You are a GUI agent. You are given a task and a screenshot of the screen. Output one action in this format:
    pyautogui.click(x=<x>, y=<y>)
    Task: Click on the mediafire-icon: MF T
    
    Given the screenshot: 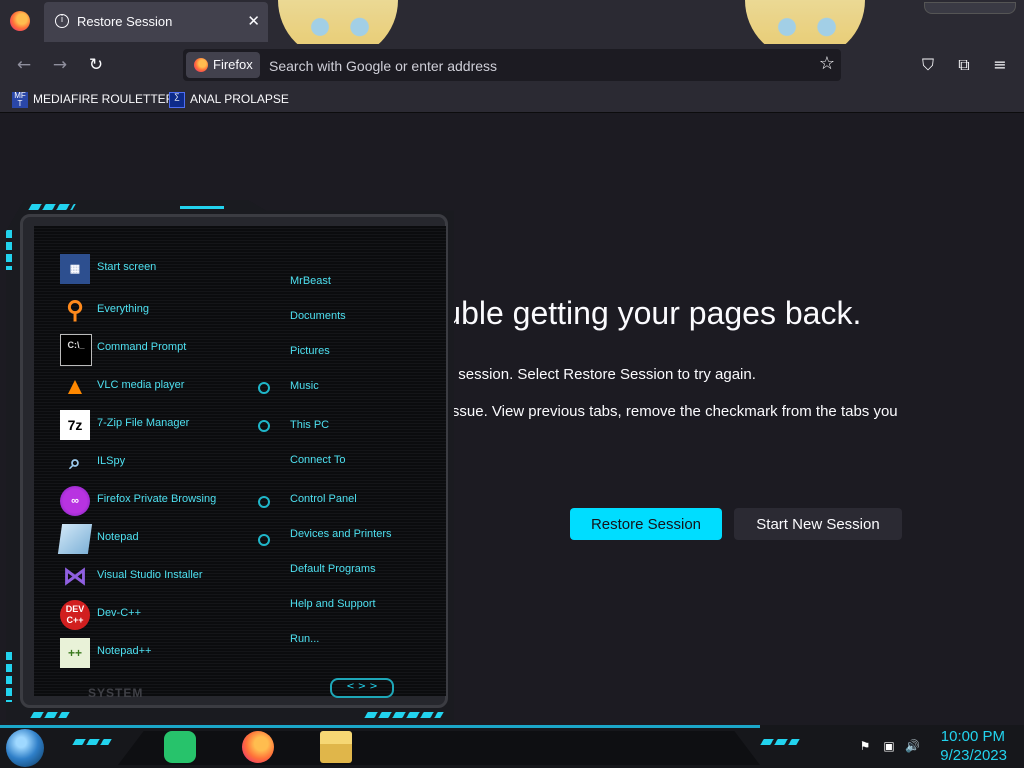 What is the action you would take?
    pyautogui.click(x=20, y=99)
    